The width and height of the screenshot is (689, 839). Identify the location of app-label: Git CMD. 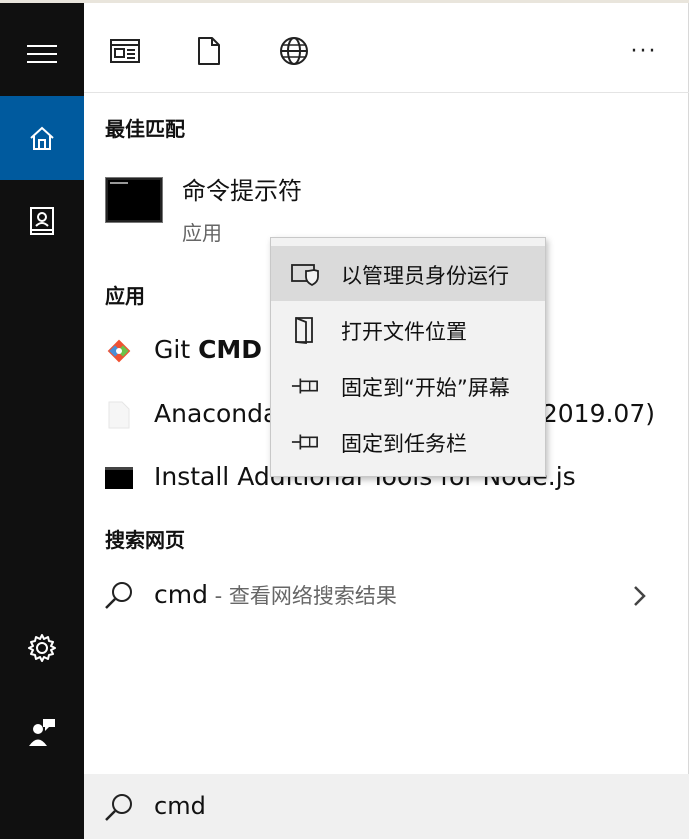
(208, 349).